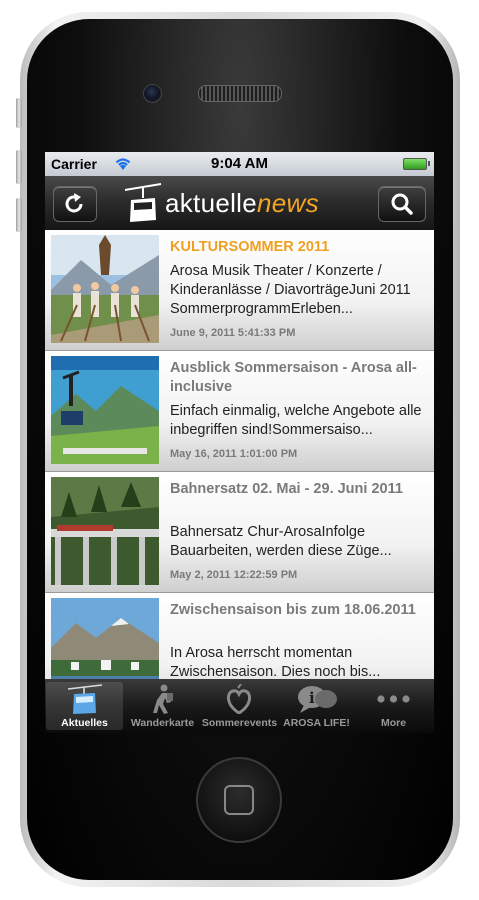 This screenshot has height=900, width=479. What do you see at coordinates (152, 93) in the screenshot?
I see `front-camera` at bounding box center [152, 93].